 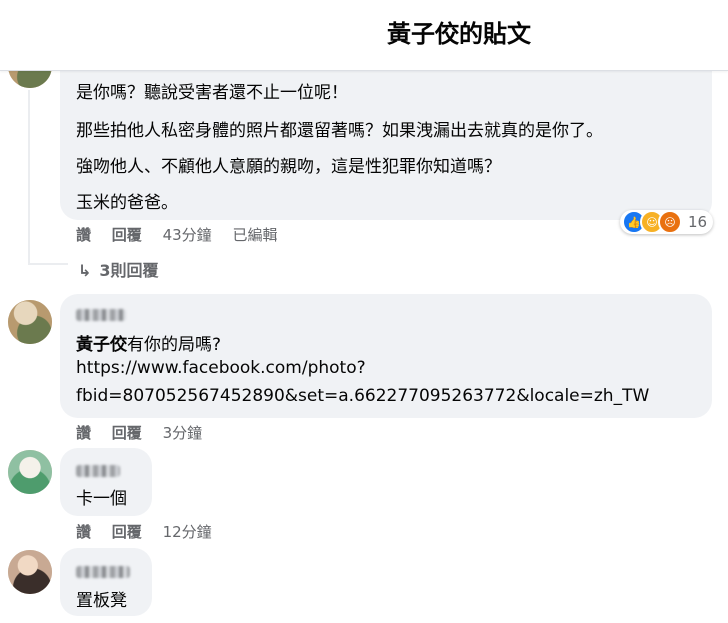 I want to click on replies-count: 3則回覆, so click(x=129, y=270).